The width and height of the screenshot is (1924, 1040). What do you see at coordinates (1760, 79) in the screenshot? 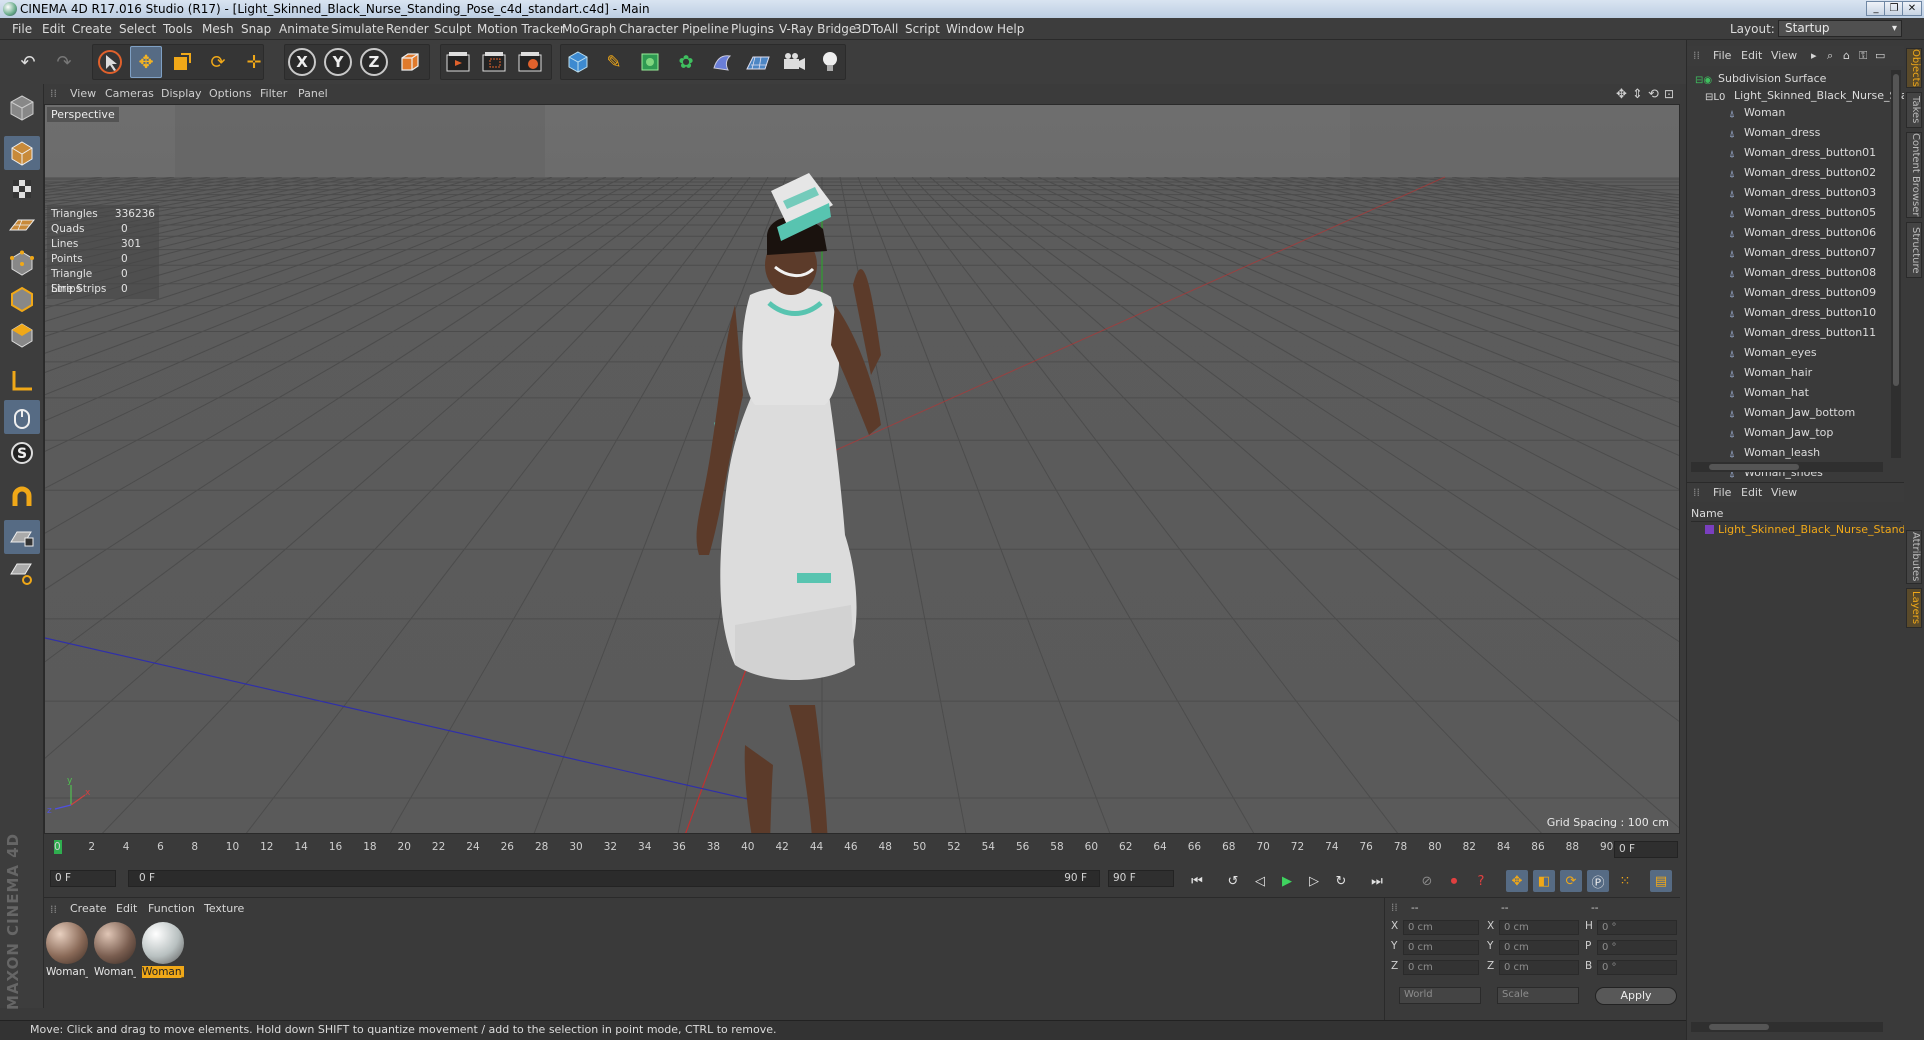
I see `object-subdivision-surface: ⊟◉ Subdivision Surface` at bounding box center [1760, 79].